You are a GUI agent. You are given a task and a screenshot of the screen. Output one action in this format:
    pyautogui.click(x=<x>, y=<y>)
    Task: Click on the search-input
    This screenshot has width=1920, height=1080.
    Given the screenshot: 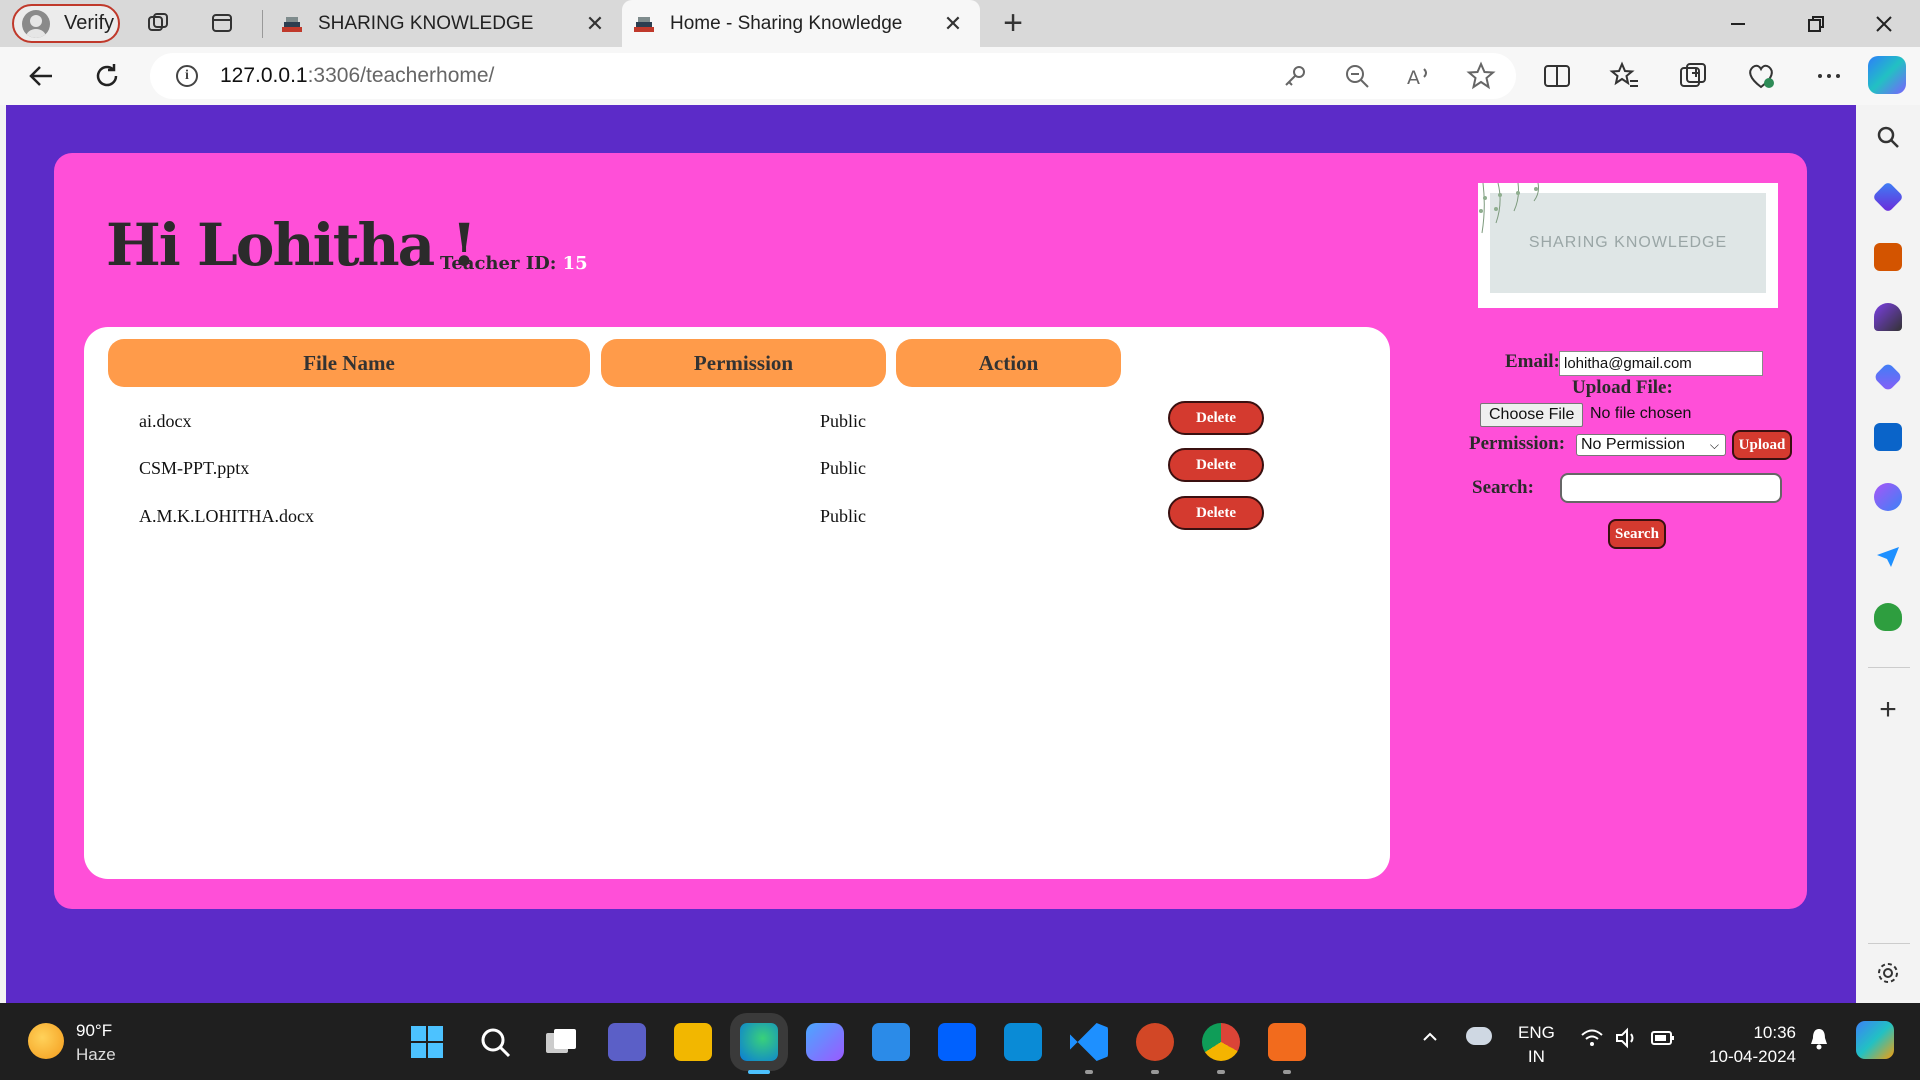 What is the action you would take?
    pyautogui.click(x=1671, y=488)
    